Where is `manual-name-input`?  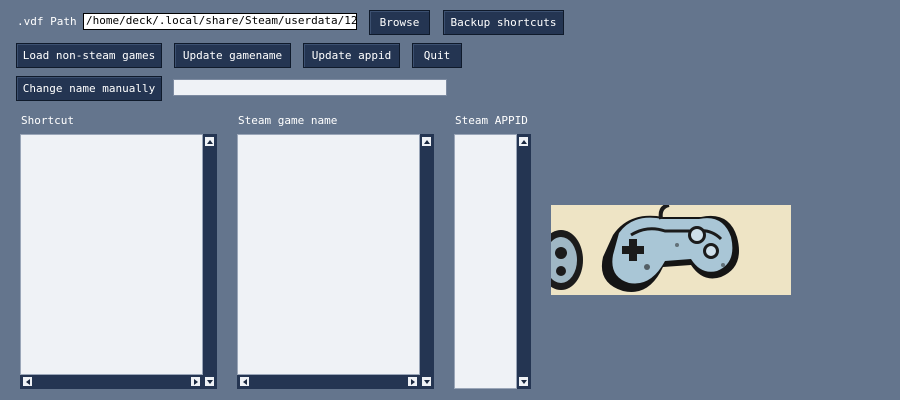 manual-name-input is located at coordinates (310, 87).